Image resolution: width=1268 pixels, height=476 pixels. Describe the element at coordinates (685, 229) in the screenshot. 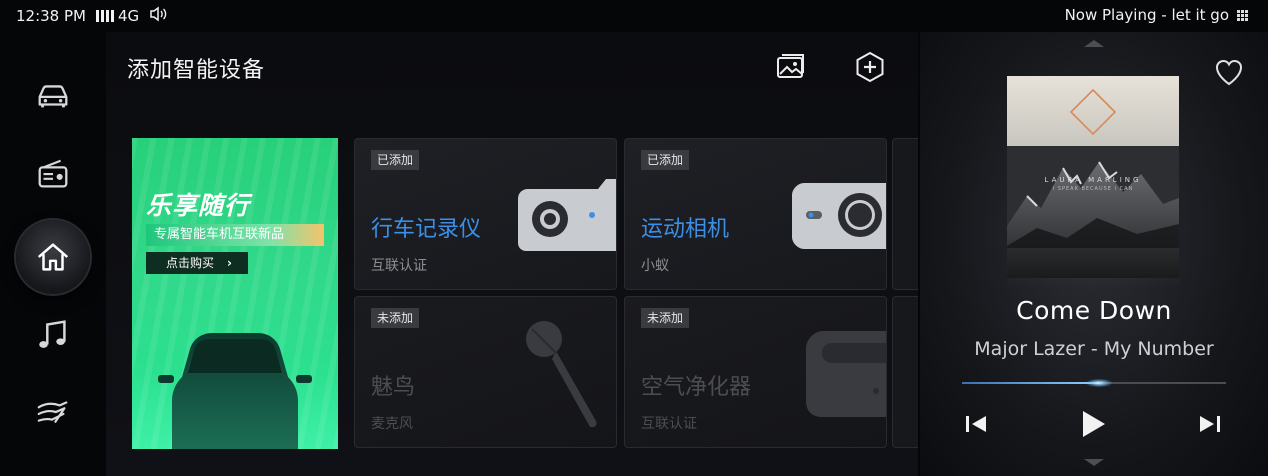

I see `device-name: 运动相机` at that location.